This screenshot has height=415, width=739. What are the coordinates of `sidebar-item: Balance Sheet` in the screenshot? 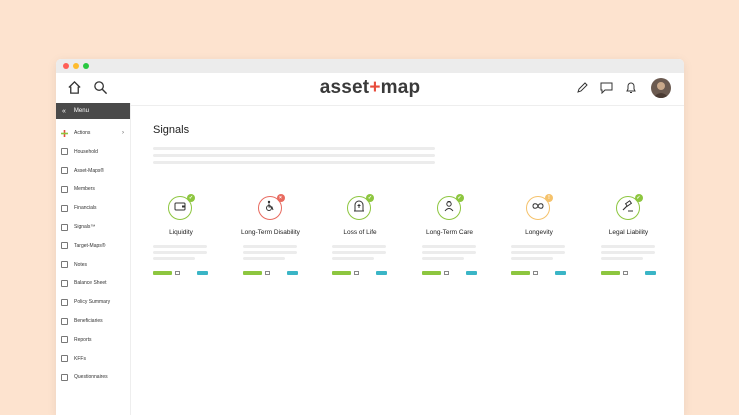 It's located at (93, 283).